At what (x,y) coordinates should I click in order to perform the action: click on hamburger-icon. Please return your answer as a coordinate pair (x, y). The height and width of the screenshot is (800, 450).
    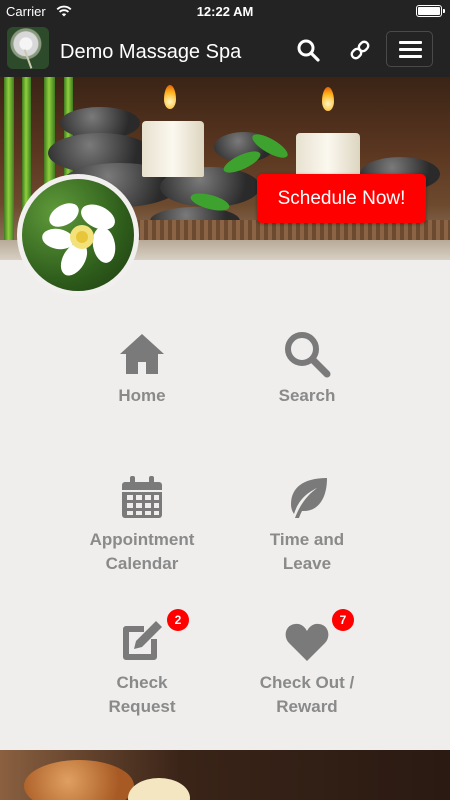
    Looking at the image, I should click on (410, 42).